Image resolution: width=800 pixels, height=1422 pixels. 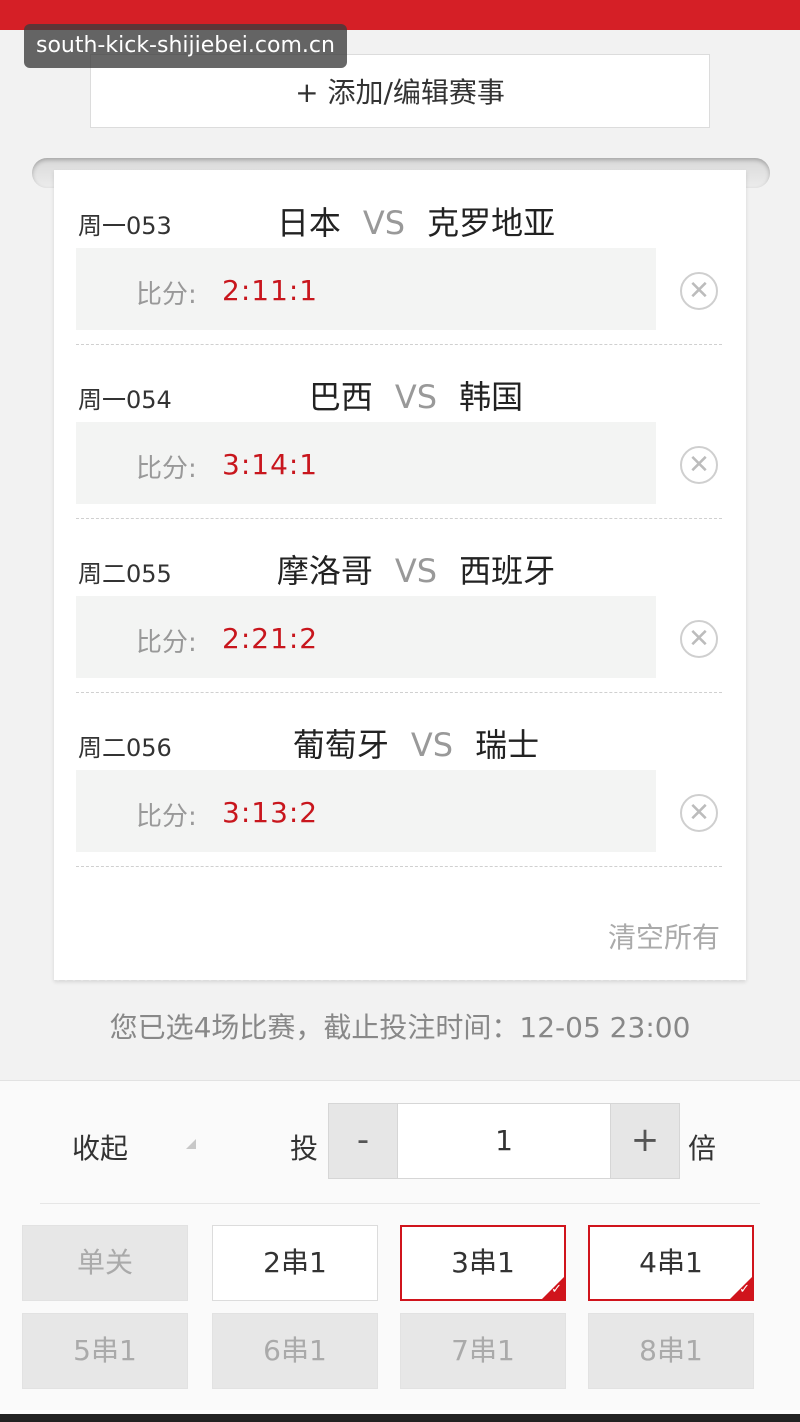 I want to click on combo-4x1: 4串1 ✓, so click(x=671, y=1263).